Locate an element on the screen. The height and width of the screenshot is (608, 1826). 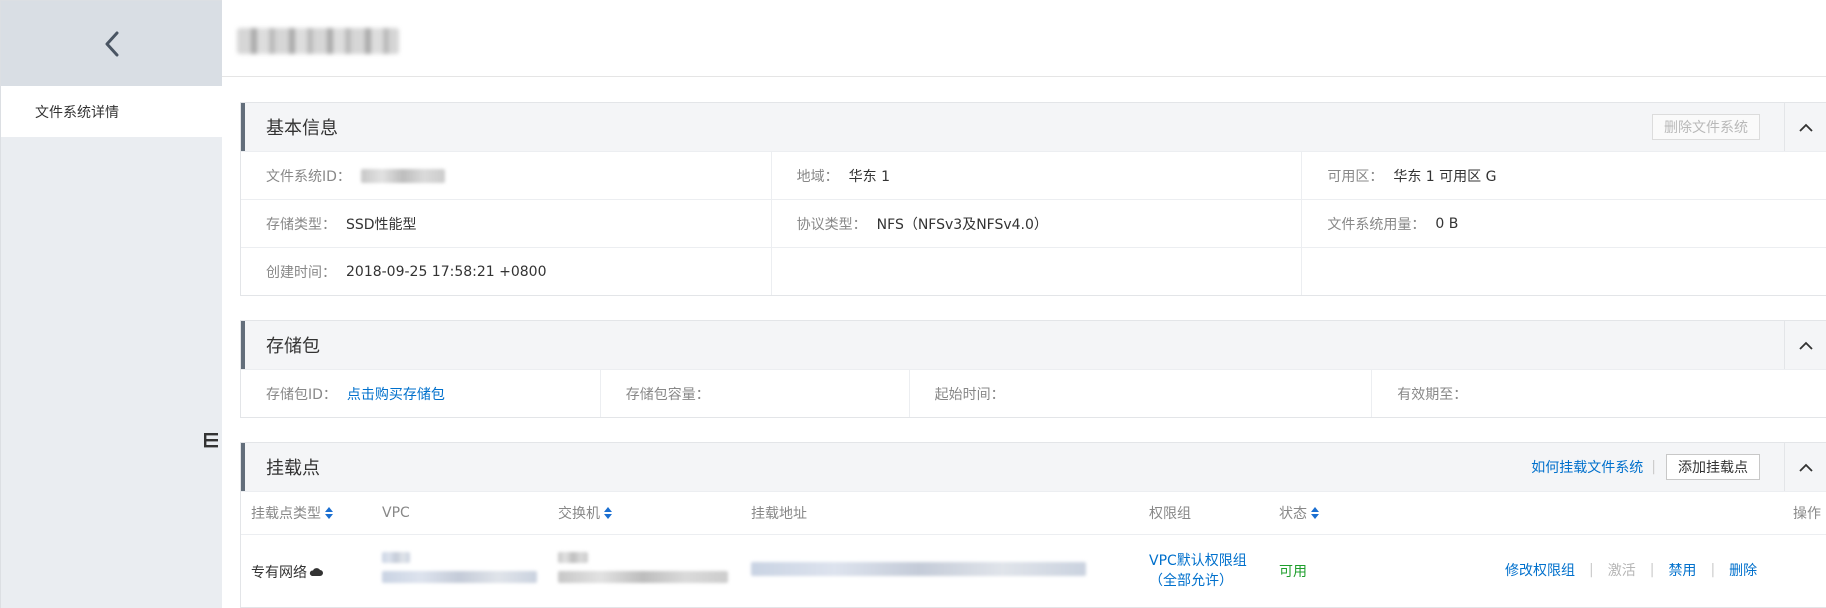
basic-info-header: 基本信息 删除文件系统 is located at coordinates (1033, 127).